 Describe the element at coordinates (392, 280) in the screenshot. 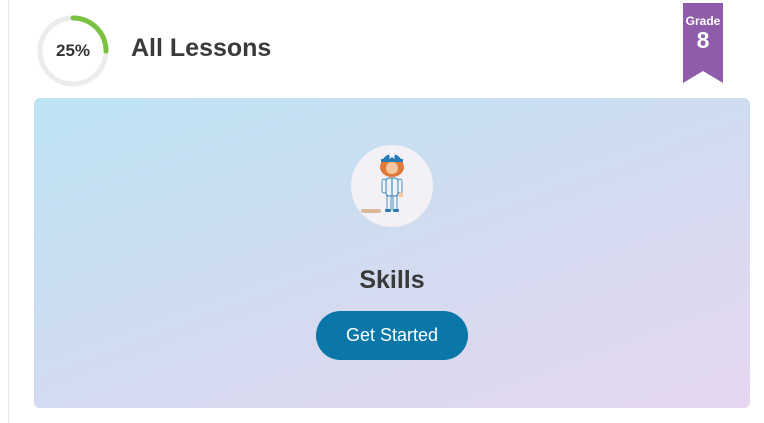

I see `lesson-title: Skills` at that location.